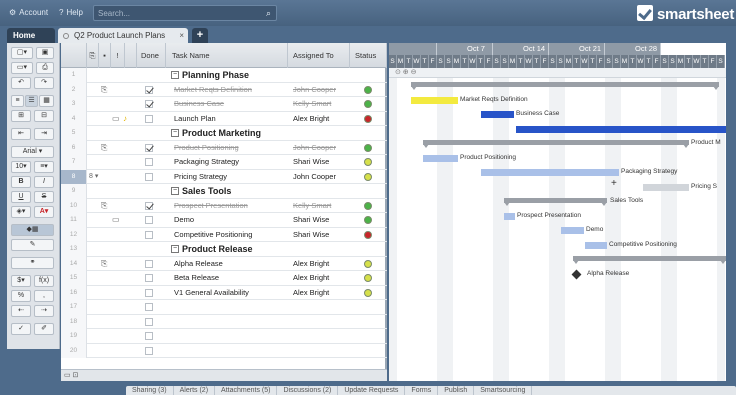 This screenshot has height=395, width=736. Describe the element at coordinates (224, 205) in the screenshot. I see `table-row: 10 ⎘ Prospect Presentation Kelly Smart` at that location.